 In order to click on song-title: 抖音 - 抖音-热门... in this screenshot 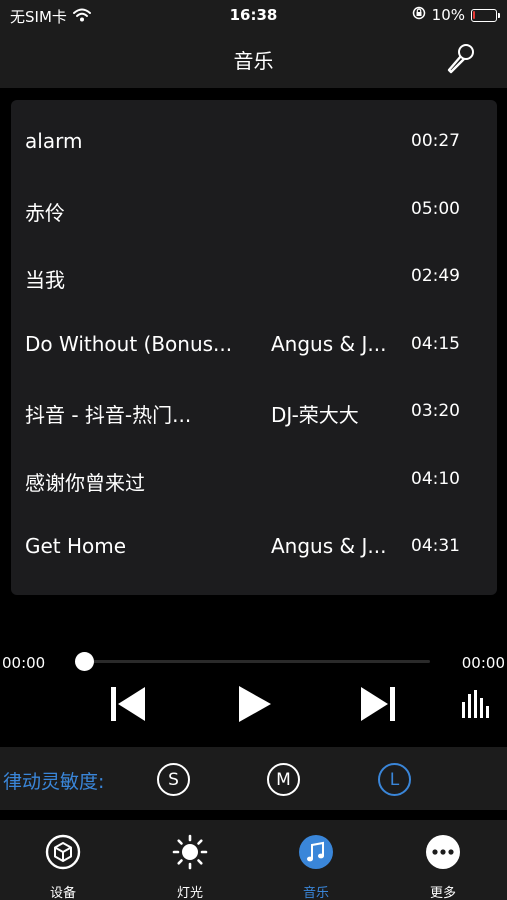, I will do `click(108, 415)`.